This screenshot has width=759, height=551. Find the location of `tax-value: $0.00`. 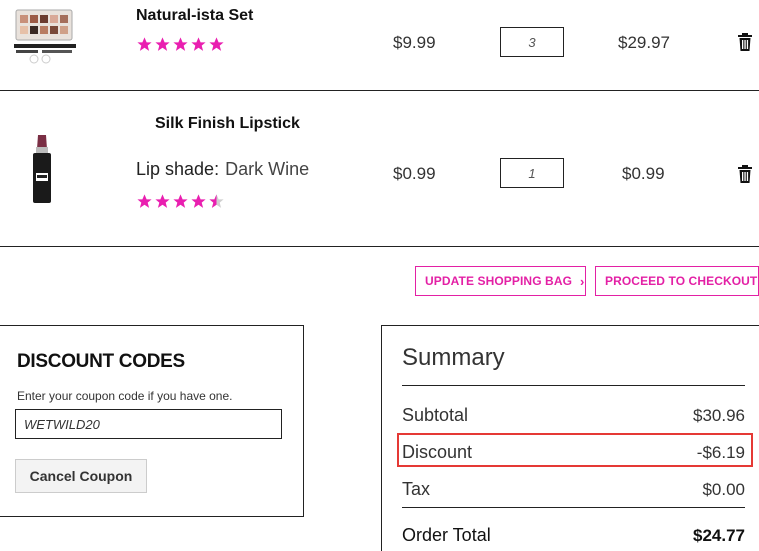

tax-value: $0.00 is located at coordinates (723, 489).